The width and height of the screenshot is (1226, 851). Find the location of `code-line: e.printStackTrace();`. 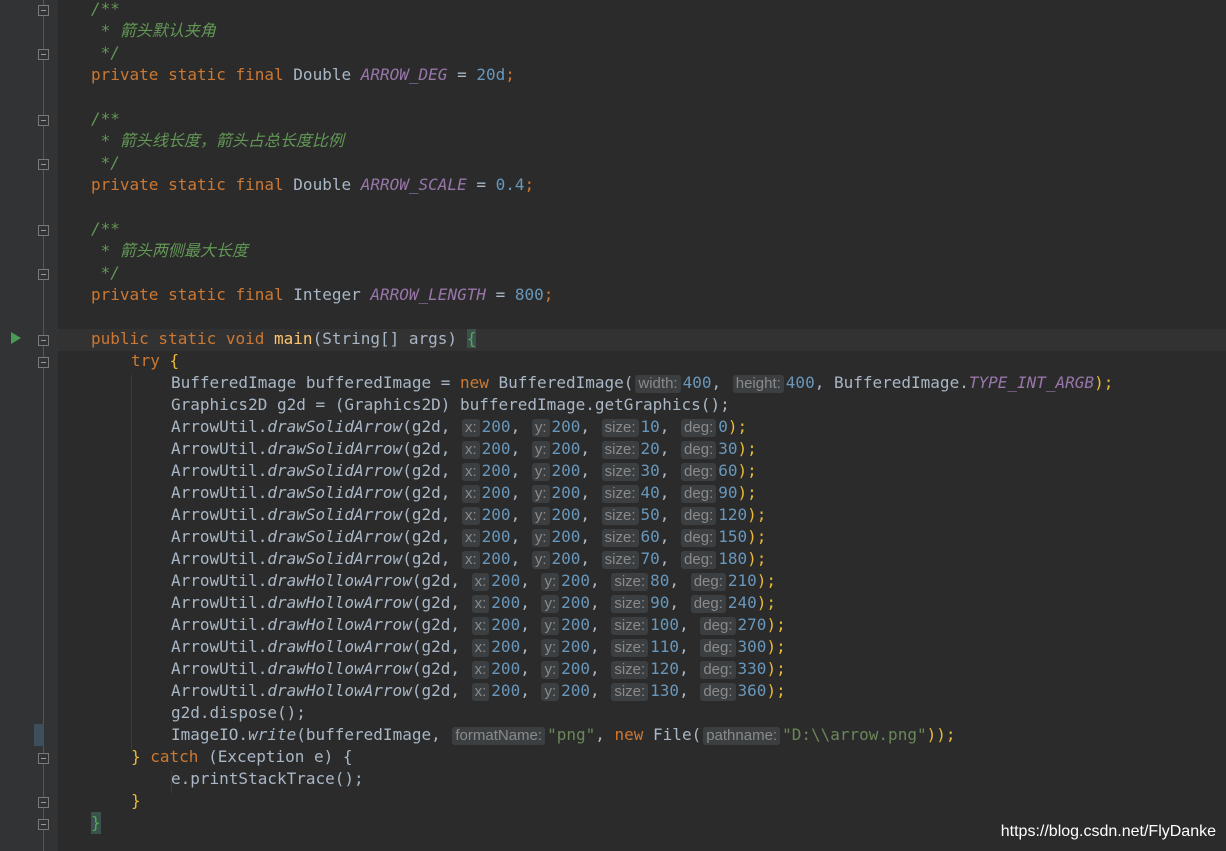

code-line: e.printStackTrace(); is located at coordinates (267, 778).